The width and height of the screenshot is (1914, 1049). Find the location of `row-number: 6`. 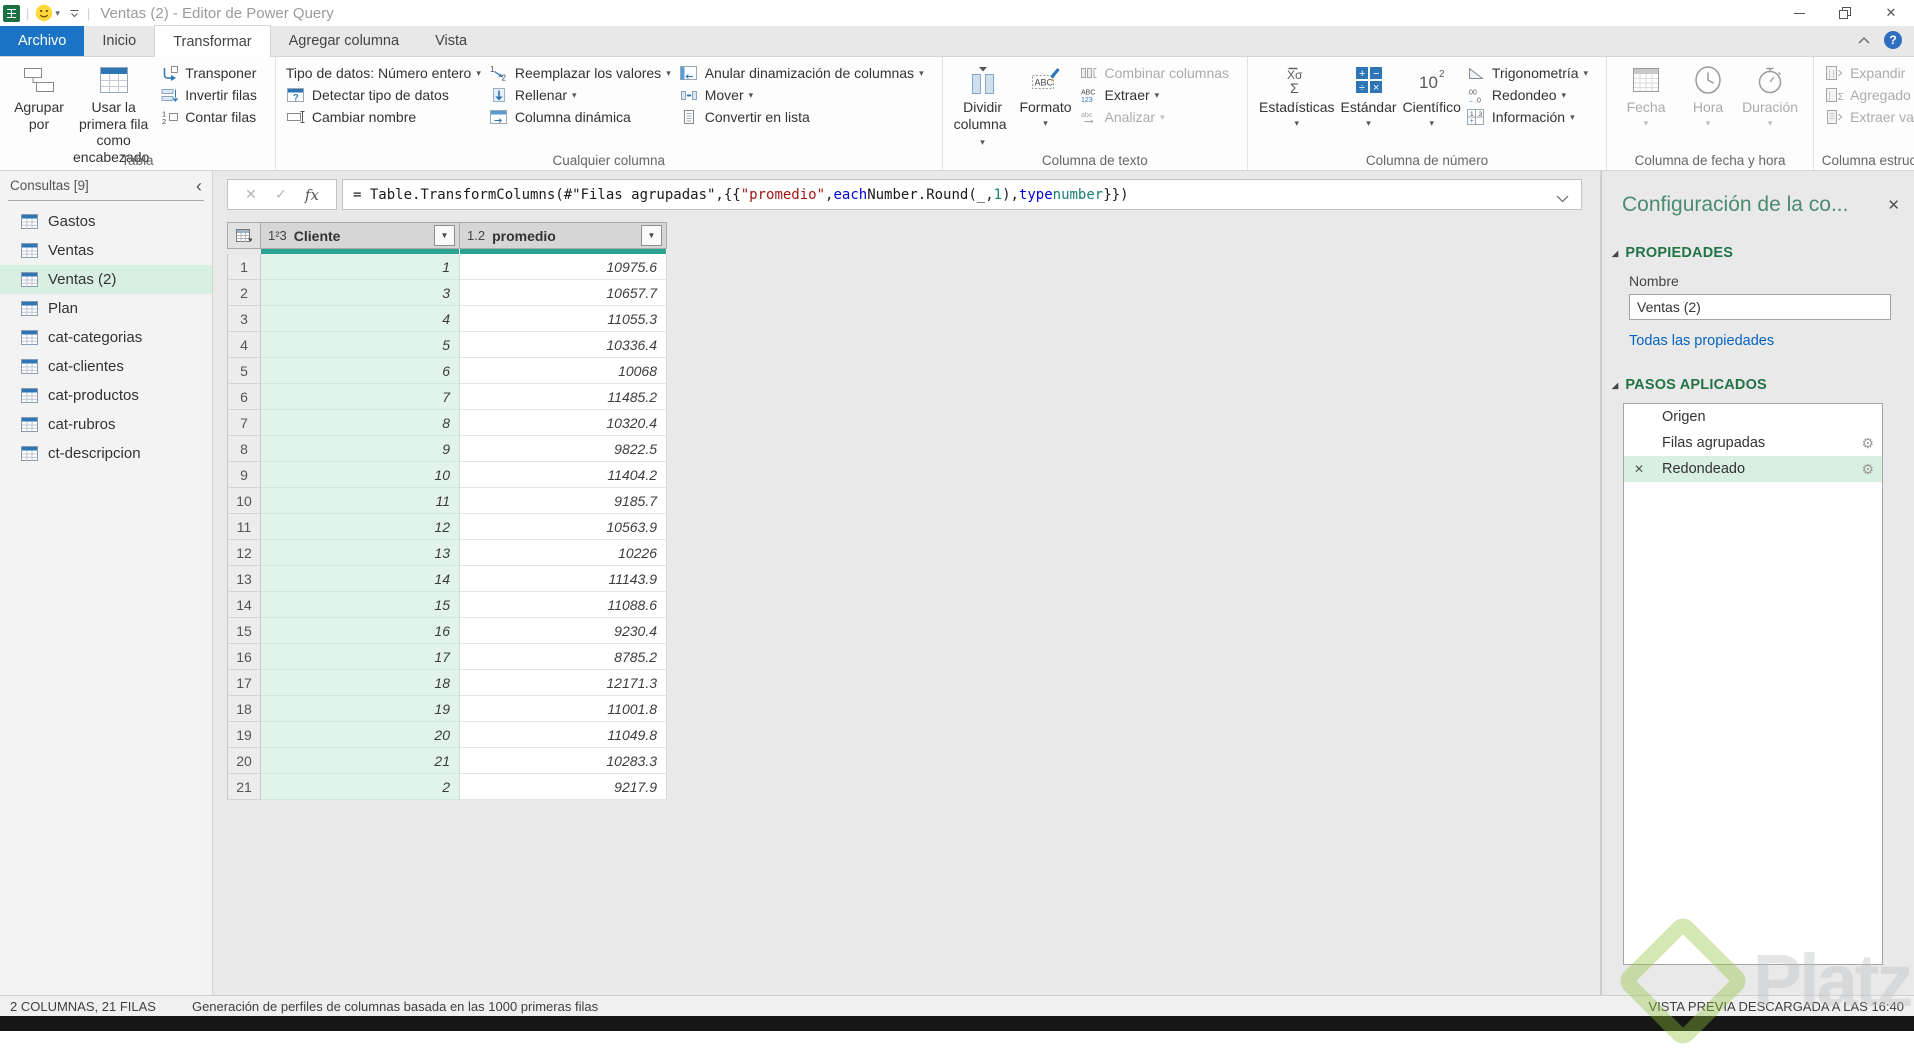

row-number: 6 is located at coordinates (244, 397).